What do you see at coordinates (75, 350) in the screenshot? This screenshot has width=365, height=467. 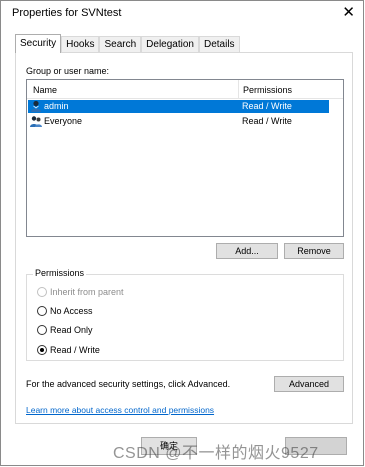 I see `radio-label: Read / Write` at bounding box center [75, 350].